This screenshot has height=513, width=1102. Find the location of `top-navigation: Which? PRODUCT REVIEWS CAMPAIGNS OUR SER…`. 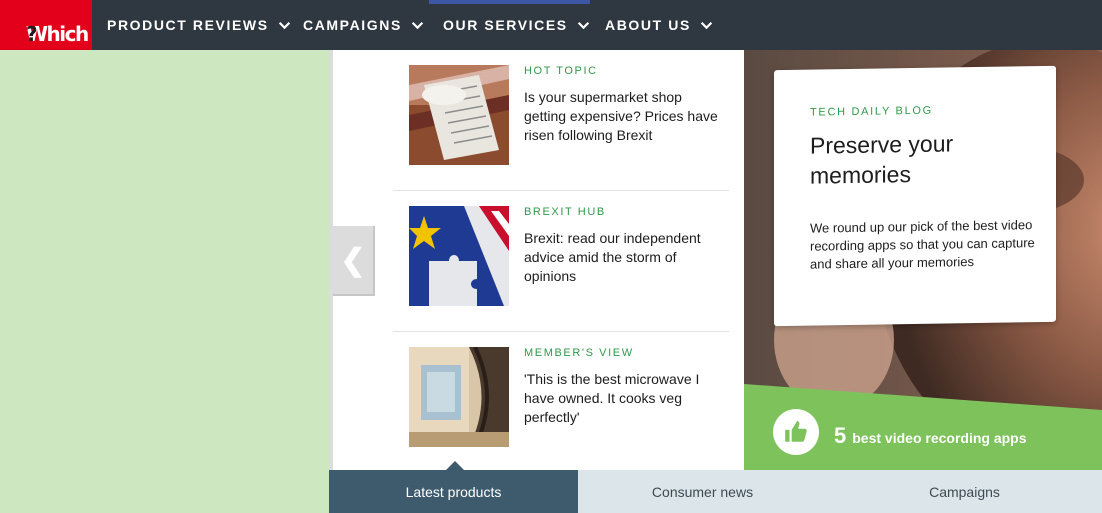

top-navigation: Which? PRODUCT REVIEWS CAMPAIGNS OUR SER… is located at coordinates (551, 25).